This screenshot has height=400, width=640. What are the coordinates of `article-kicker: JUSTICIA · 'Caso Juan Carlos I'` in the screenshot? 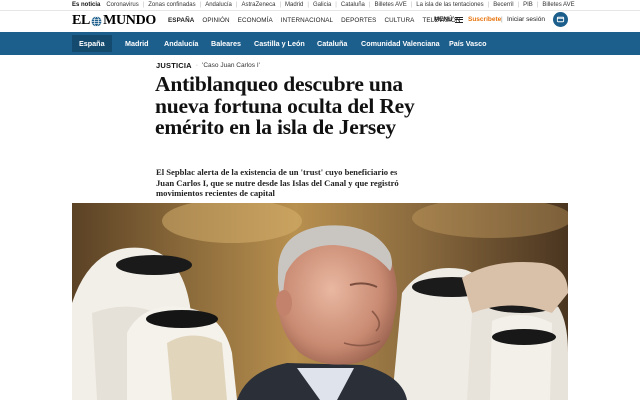 It's located at (208, 65).